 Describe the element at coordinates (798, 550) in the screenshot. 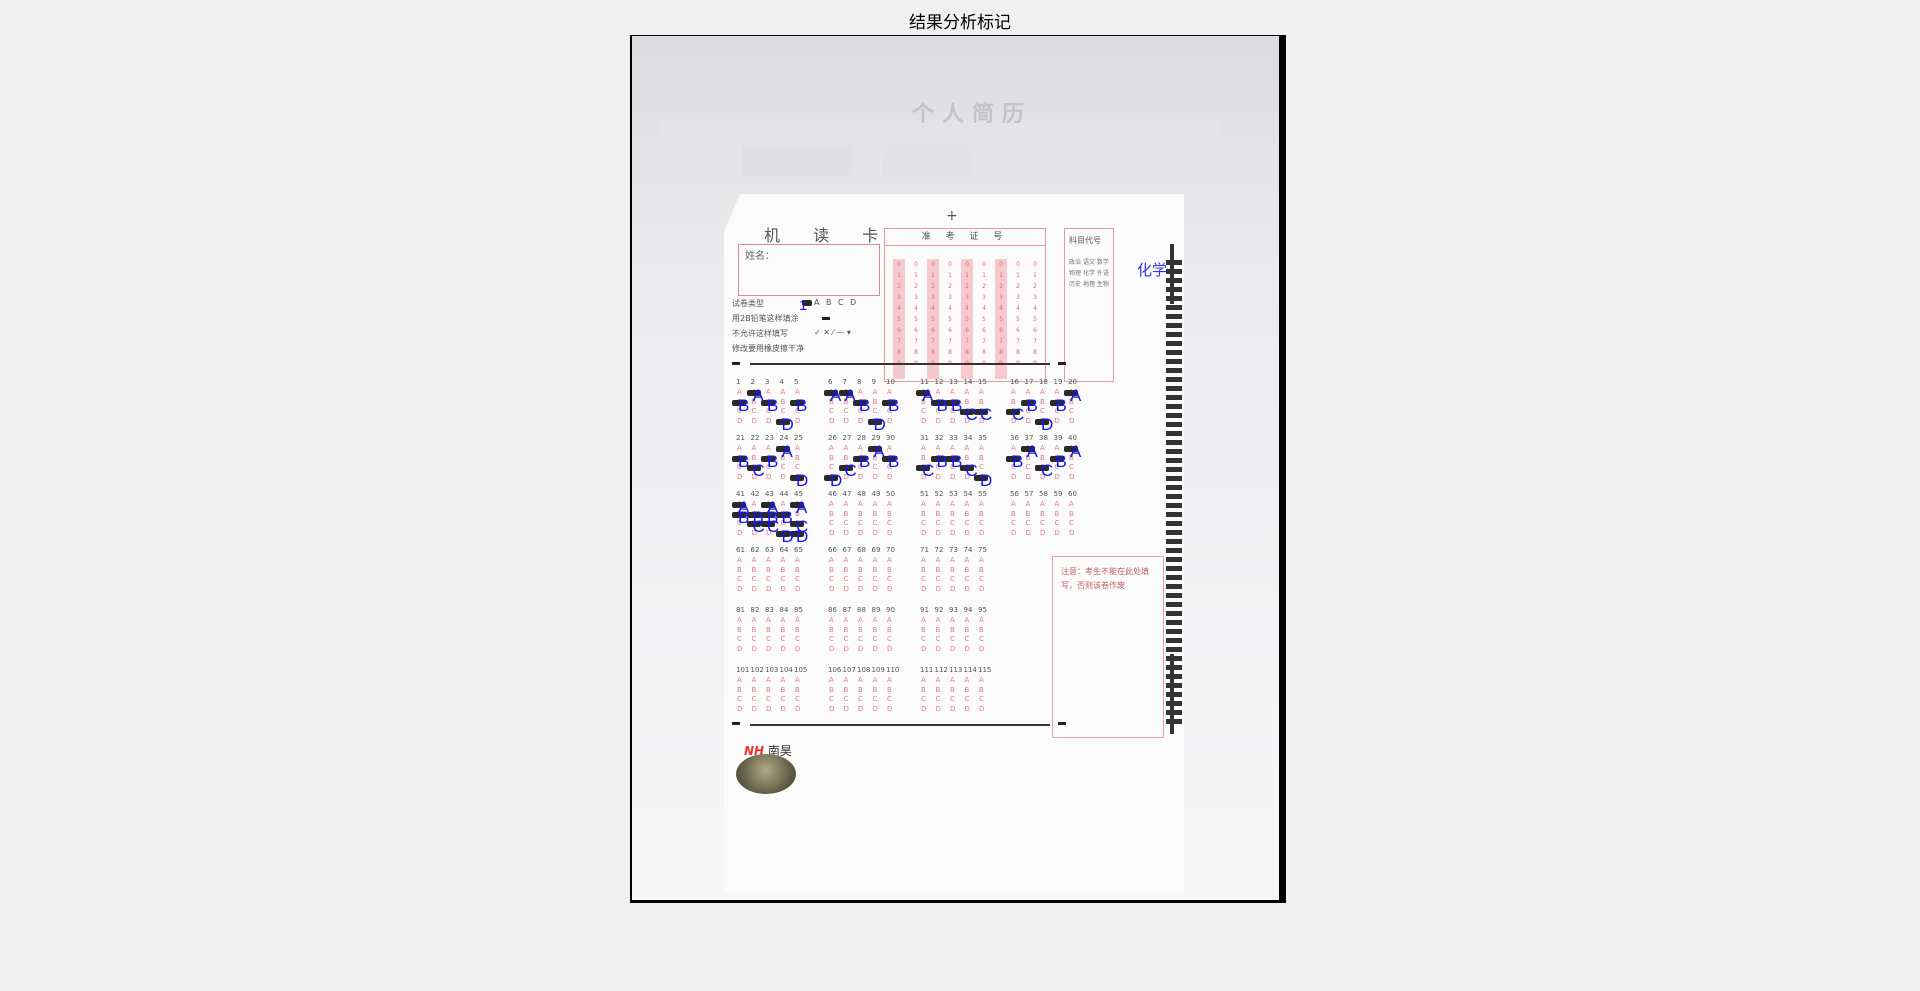

I see `question-number: 65` at that location.